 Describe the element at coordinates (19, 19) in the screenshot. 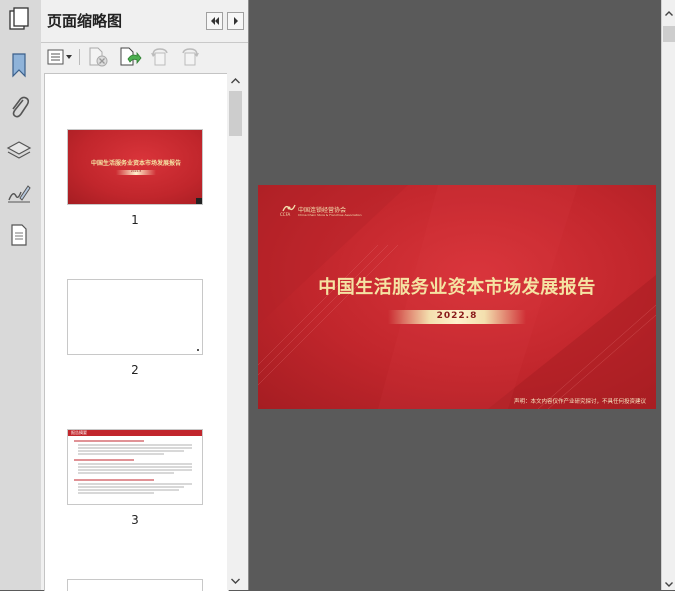

I see `pages-panel-icon` at that location.